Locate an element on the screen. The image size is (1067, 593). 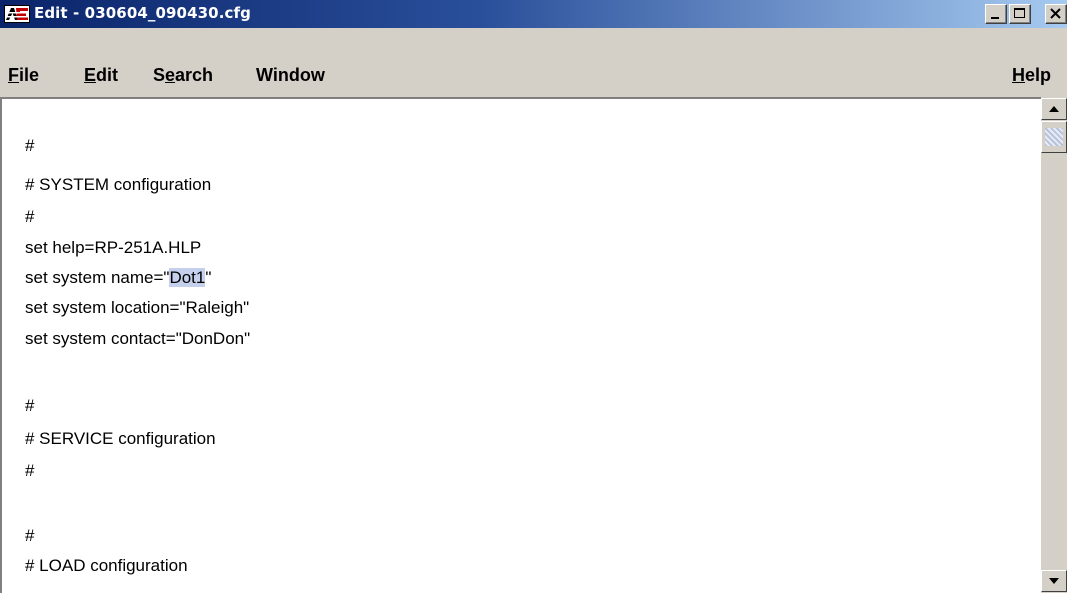
scroll-down-button is located at coordinates (1054, 581).